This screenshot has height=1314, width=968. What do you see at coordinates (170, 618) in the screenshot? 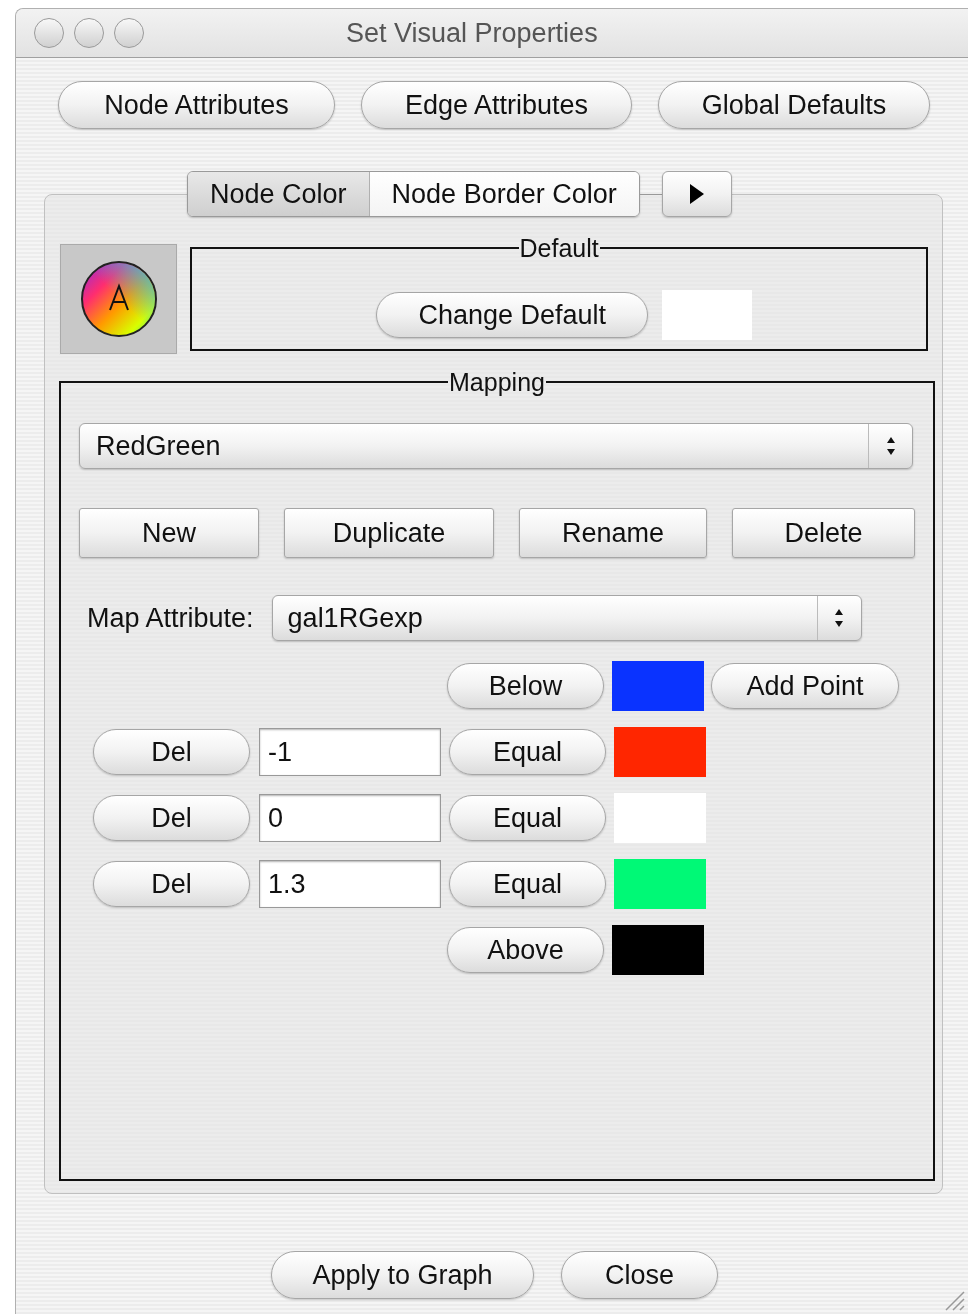
I see `field-label: Map Attribute:` at bounding box center [170, 618].